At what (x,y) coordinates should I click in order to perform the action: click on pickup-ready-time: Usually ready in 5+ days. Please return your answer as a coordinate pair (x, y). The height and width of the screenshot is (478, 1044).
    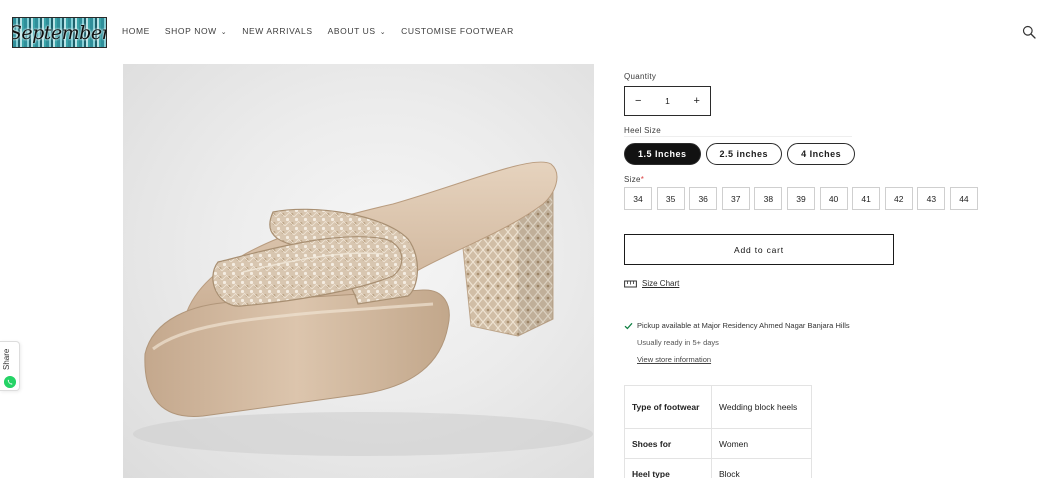
    Looking at the image, I should click on (678, 342).